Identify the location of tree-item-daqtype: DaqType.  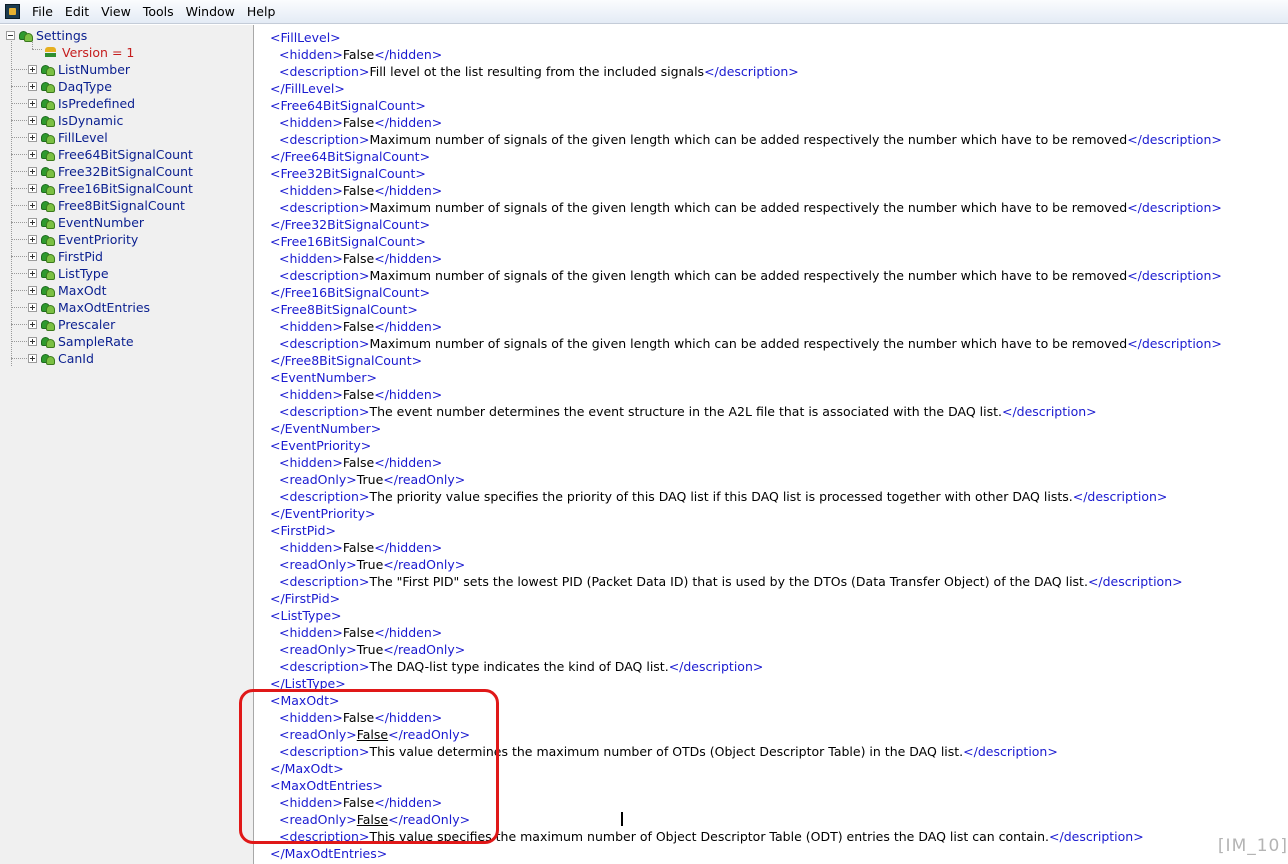
(70, 86).